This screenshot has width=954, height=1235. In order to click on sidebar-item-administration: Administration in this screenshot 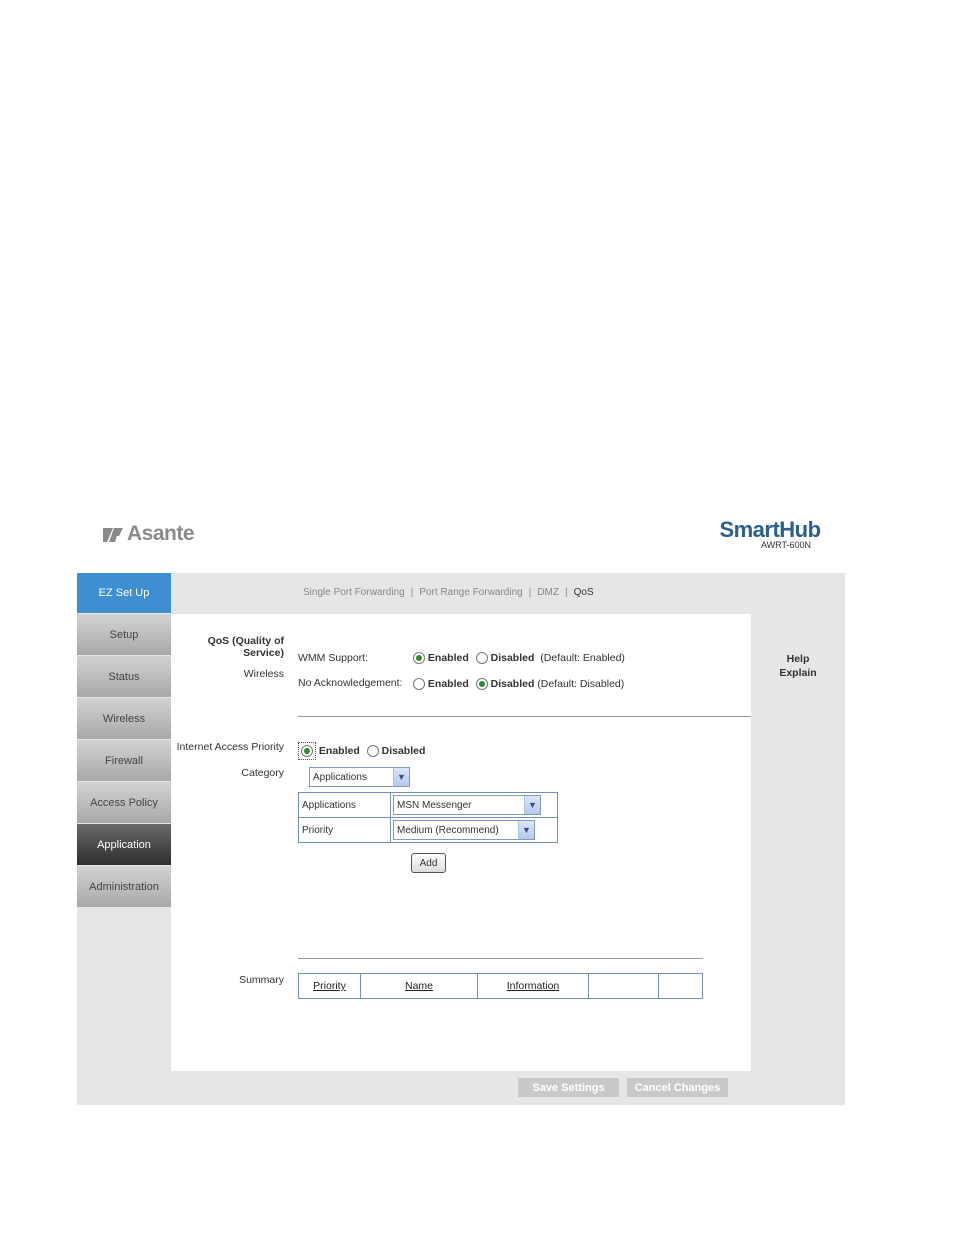, I will do `click(124, 886)`.